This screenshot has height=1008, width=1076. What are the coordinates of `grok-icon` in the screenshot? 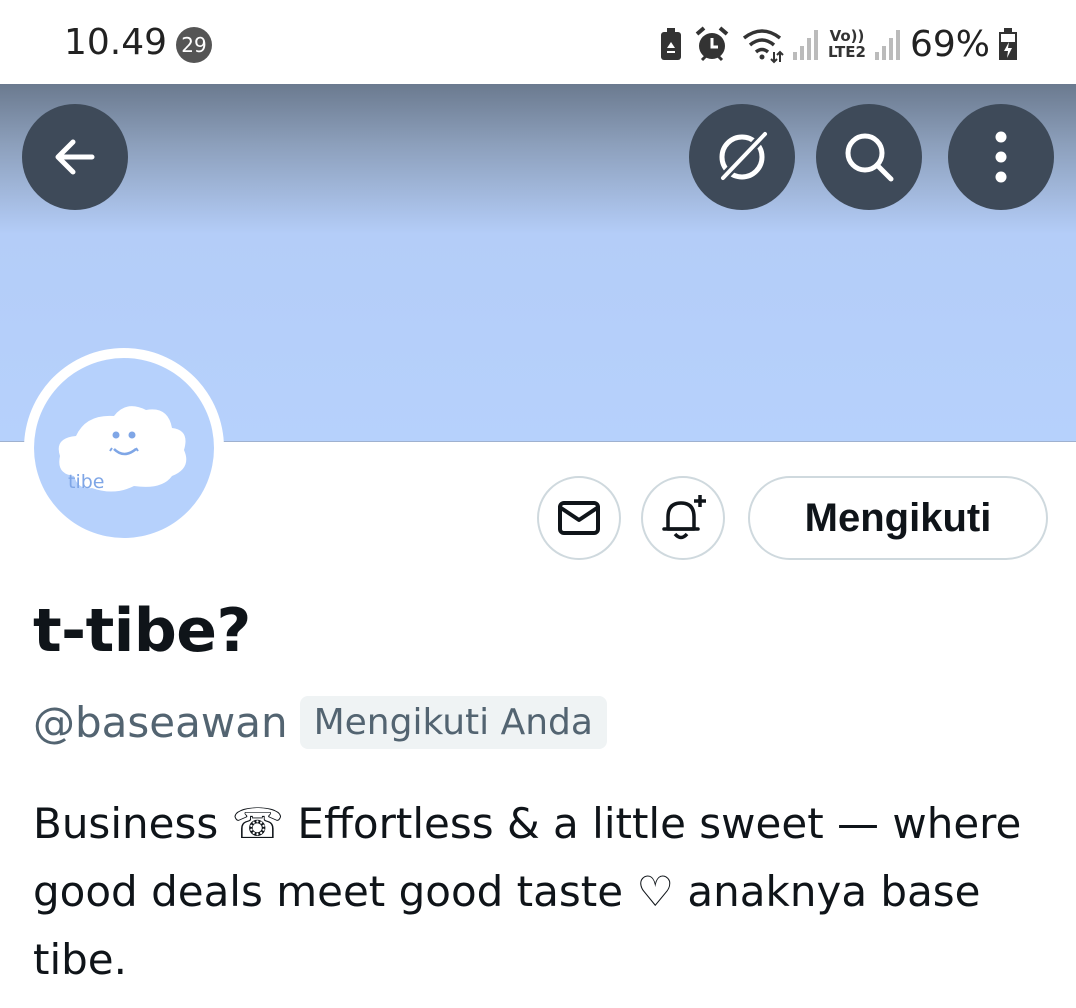 It's located at (744, 156).